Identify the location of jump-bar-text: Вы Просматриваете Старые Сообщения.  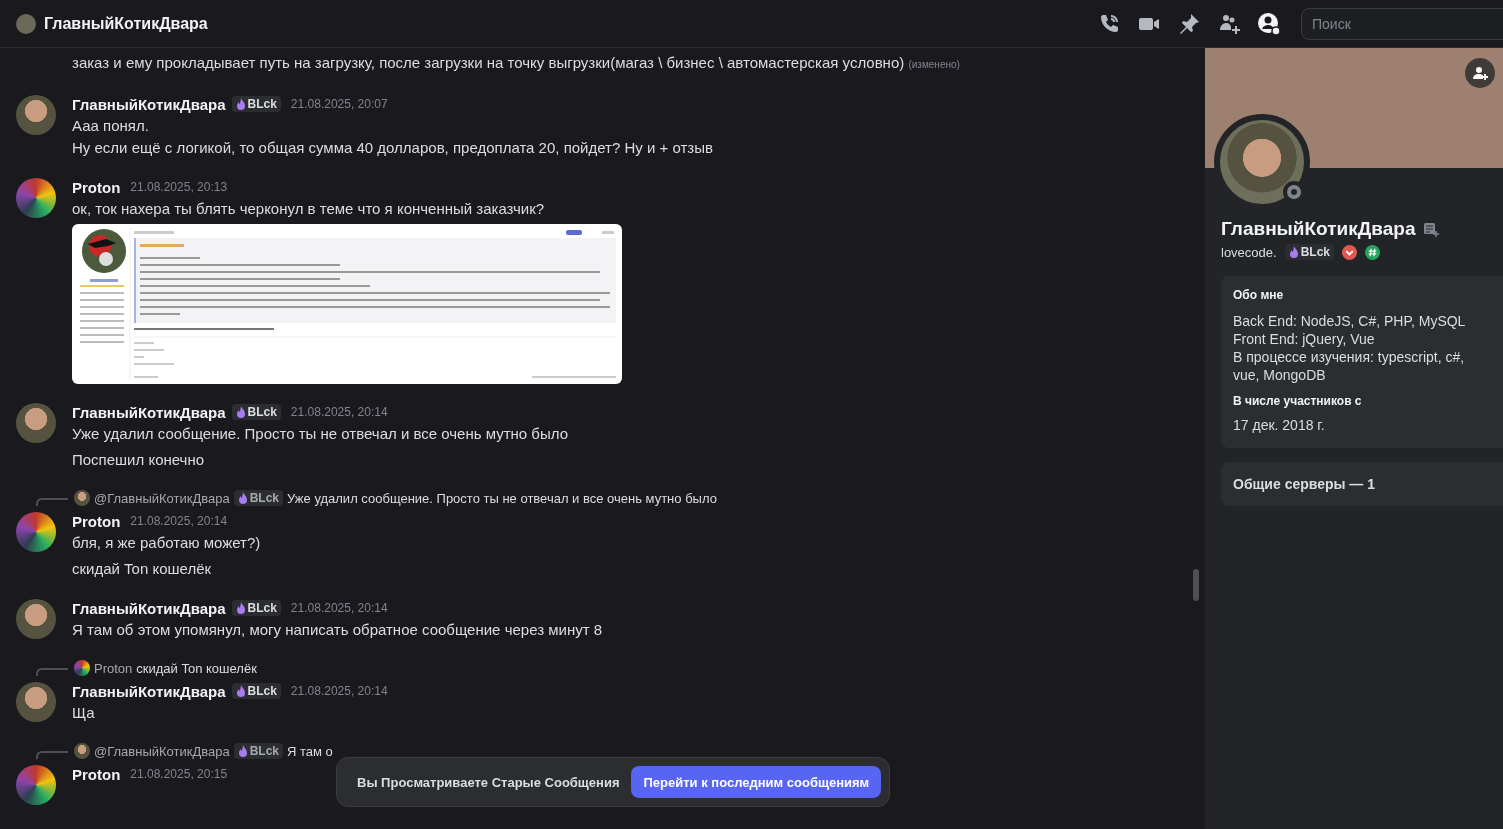
(488, 782).